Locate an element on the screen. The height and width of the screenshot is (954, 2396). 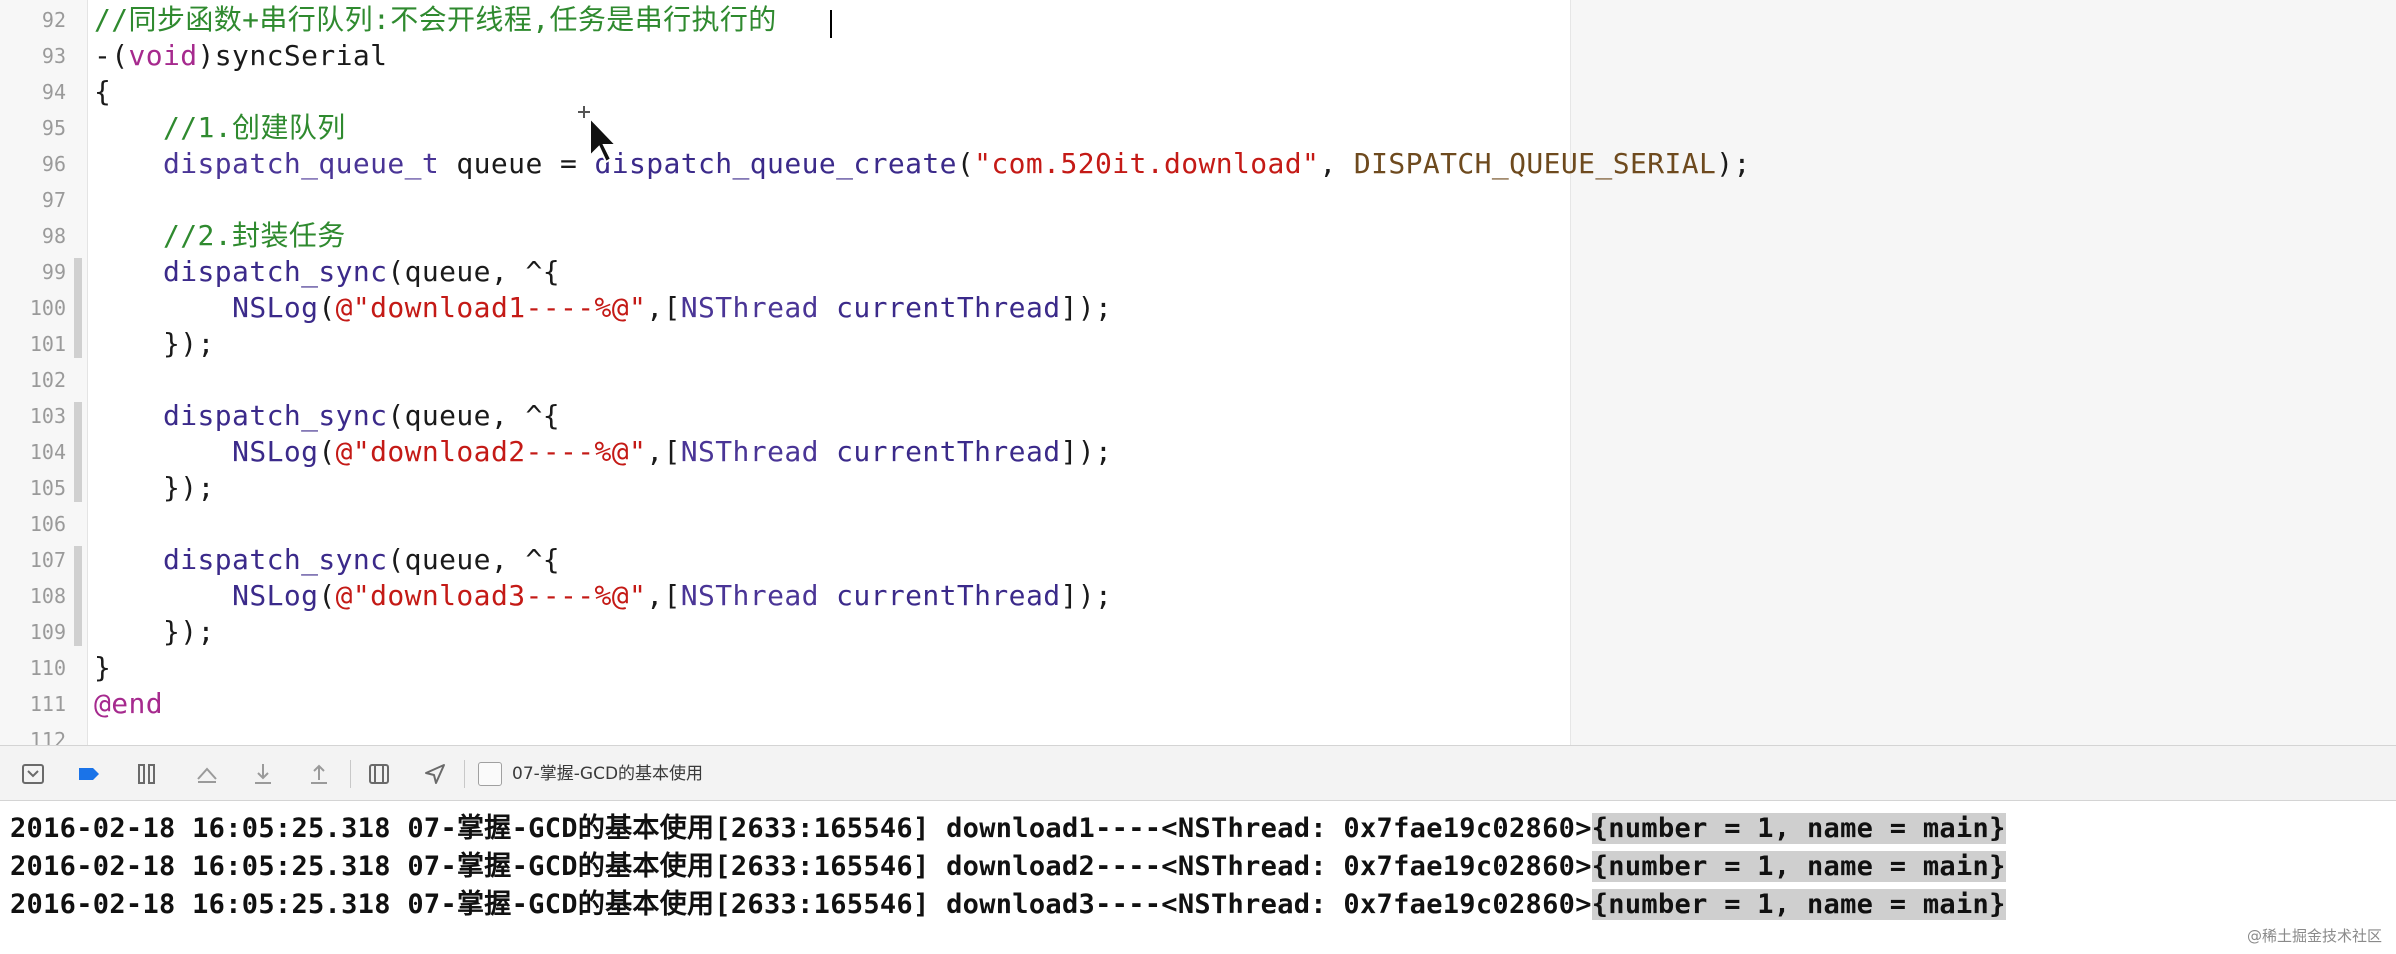
line-number: 109 is located at coordinates (47, 632).